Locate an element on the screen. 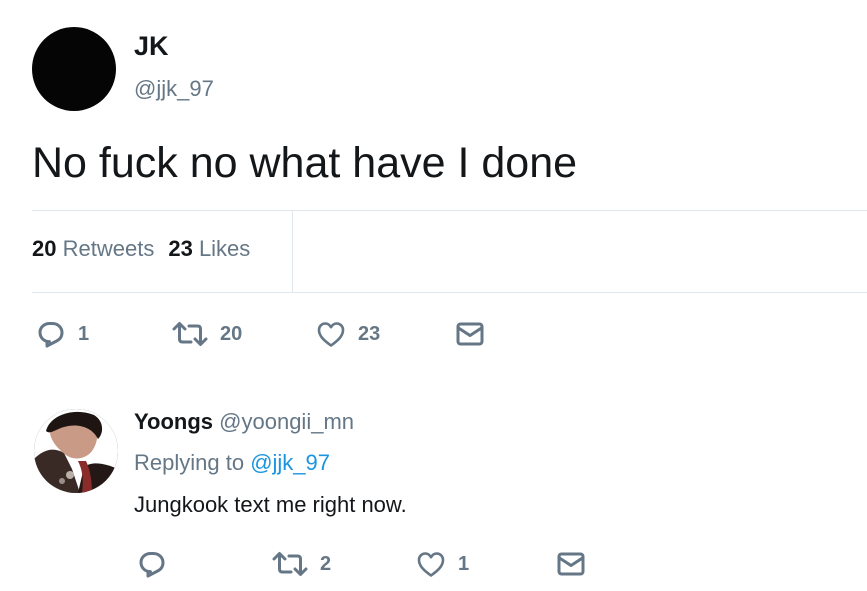 Image resolution: width=867 pixels, height=591 pixels. reply-author-name: Yoongs is located at coordinates (173, 421).